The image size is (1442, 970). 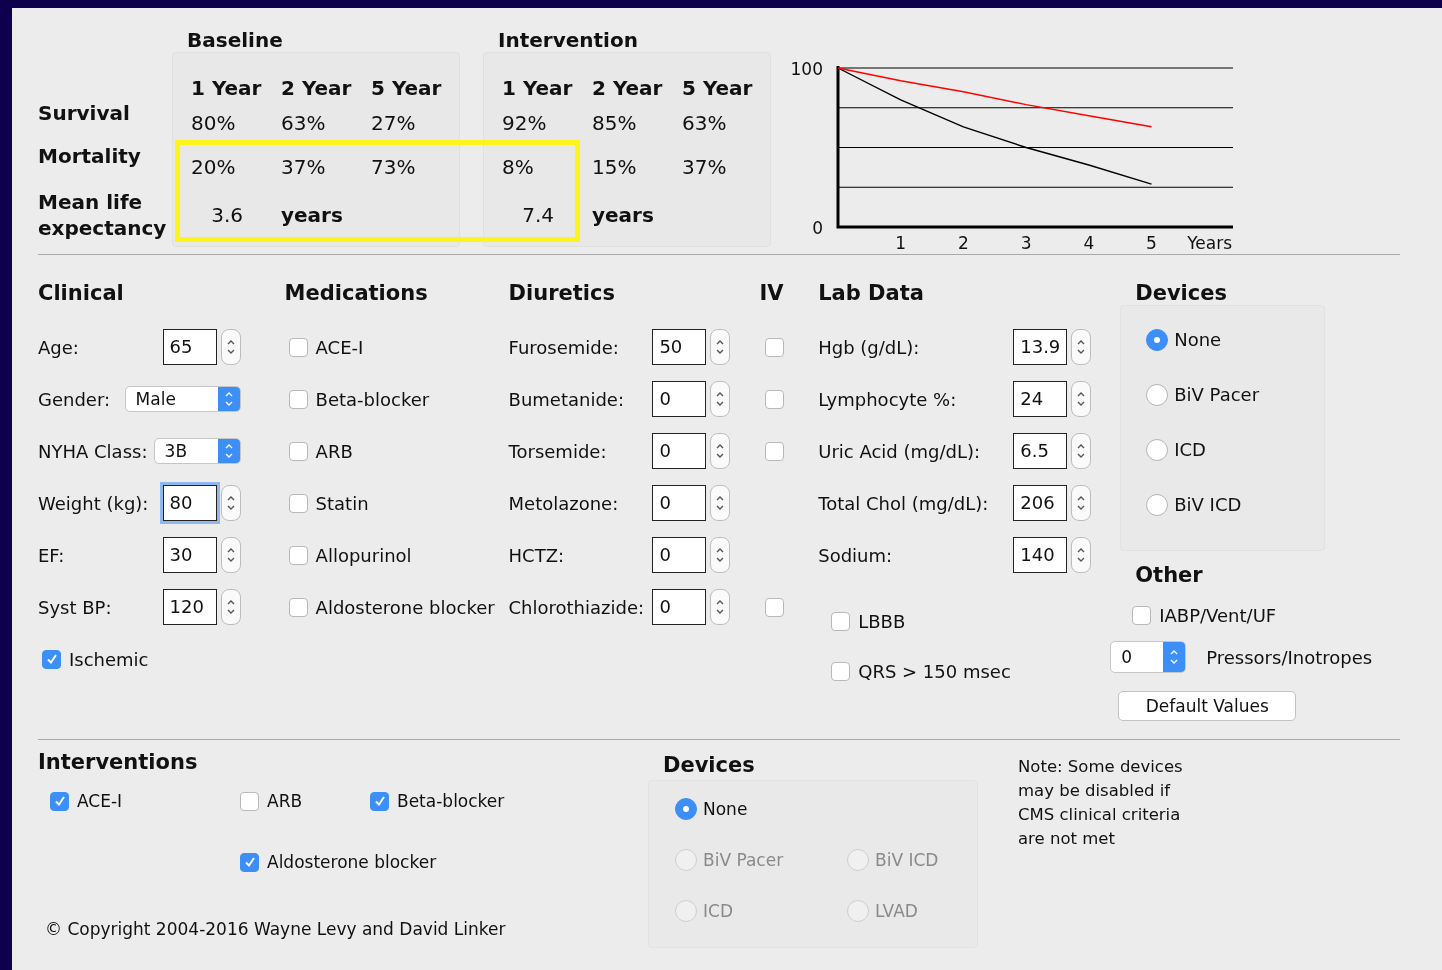 What do you see at coordinates (855, 555) in the screenshot?
I see `field-label: Sodium:` at bounding box center [855, 555].